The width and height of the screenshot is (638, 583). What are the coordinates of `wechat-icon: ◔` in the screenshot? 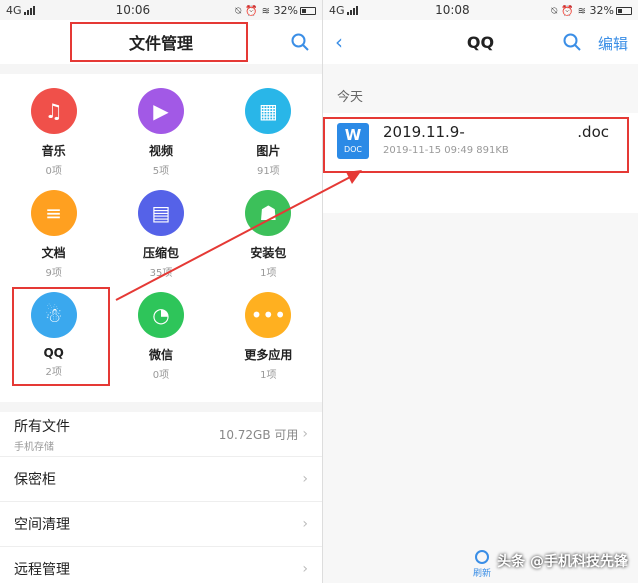 It's located at (160, 315).